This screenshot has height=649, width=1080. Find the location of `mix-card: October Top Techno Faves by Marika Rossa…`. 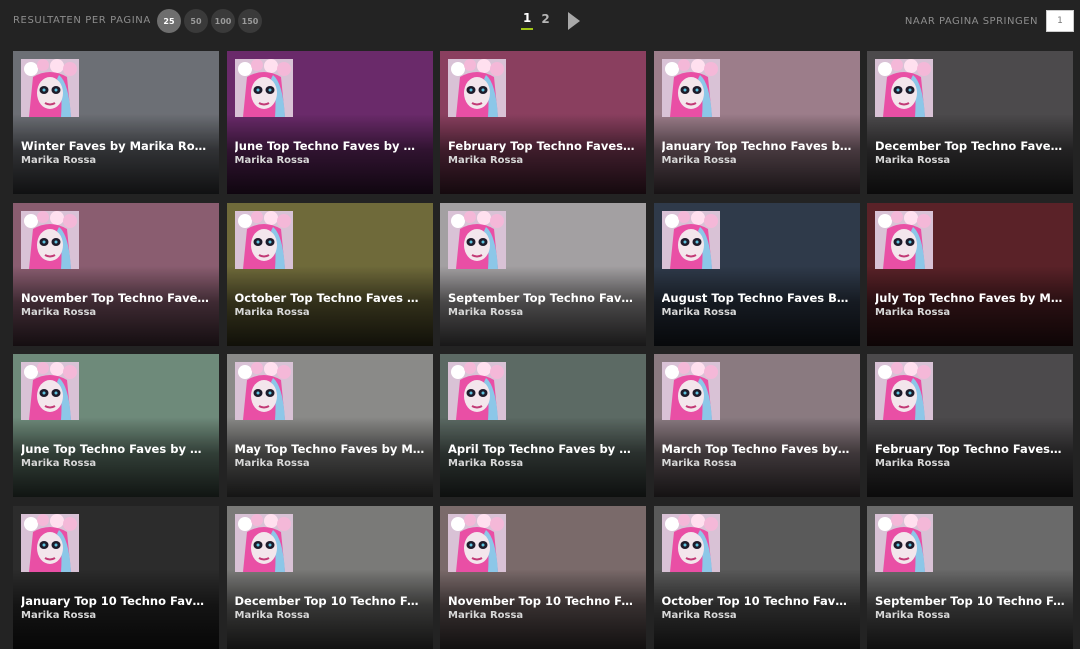

mix-card: October Top Techno Faves by Marika Rossa… is located at coordinates (329, 274).